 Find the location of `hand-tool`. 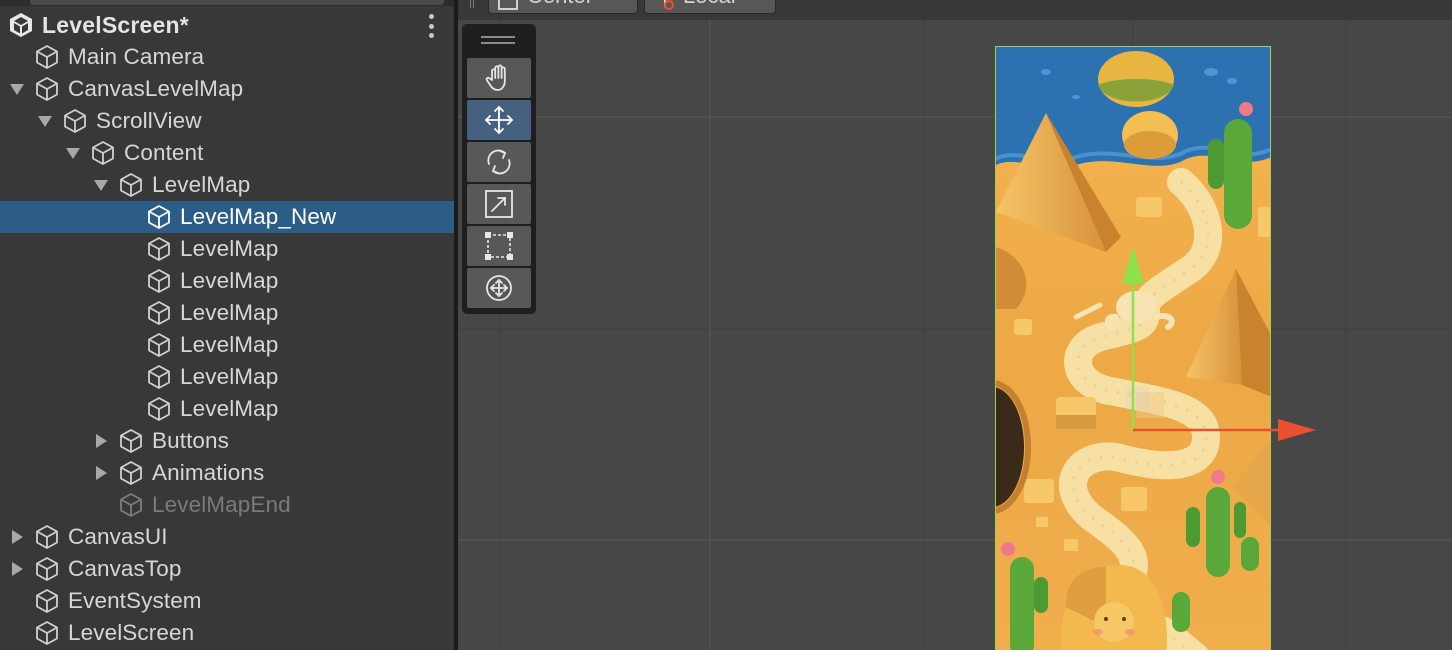

hand-tool is located at coordinates (499, 78).